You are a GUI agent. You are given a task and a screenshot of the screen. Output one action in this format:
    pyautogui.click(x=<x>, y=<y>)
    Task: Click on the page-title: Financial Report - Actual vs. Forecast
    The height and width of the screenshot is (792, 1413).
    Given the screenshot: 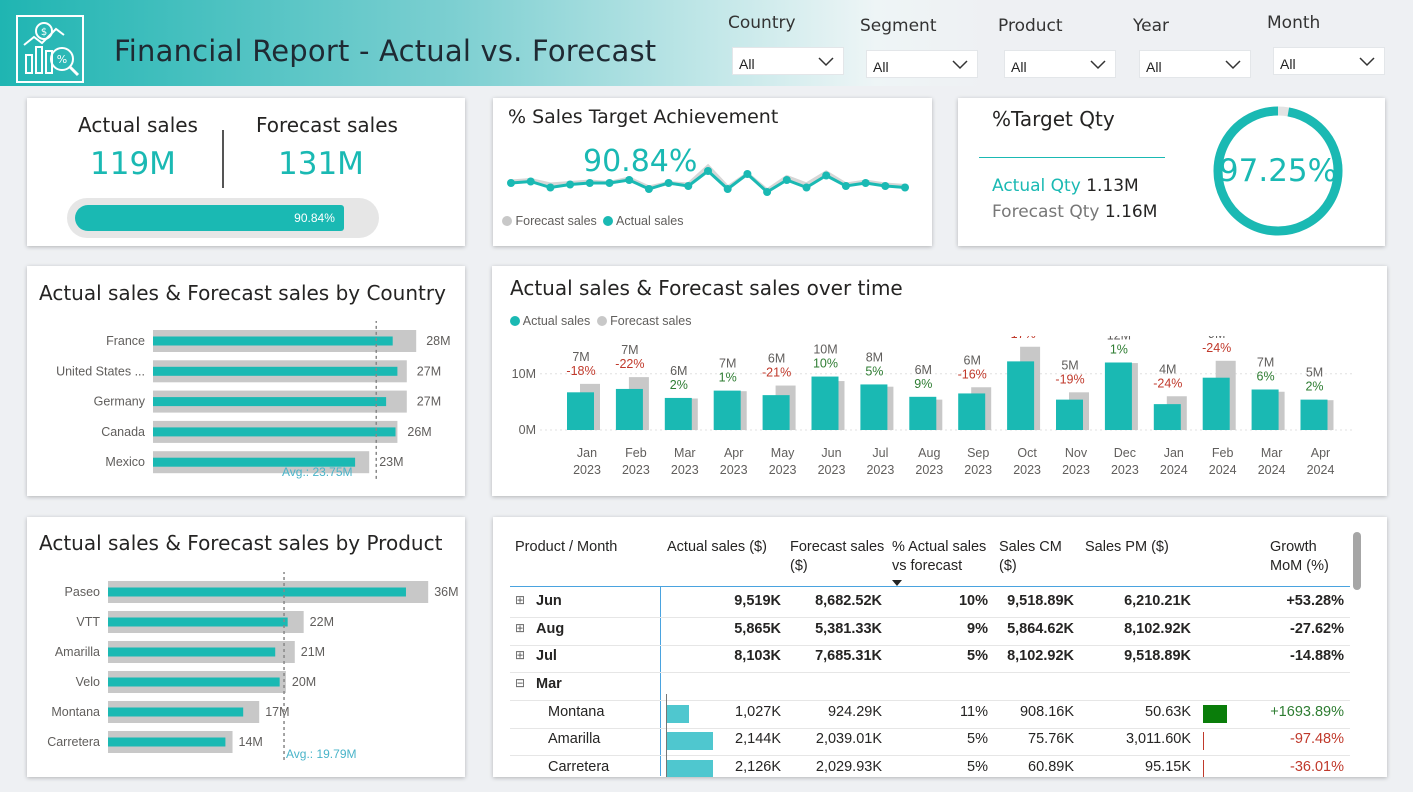 What is the action you would take?
    pyautogui.click(x=385, y=51)
    